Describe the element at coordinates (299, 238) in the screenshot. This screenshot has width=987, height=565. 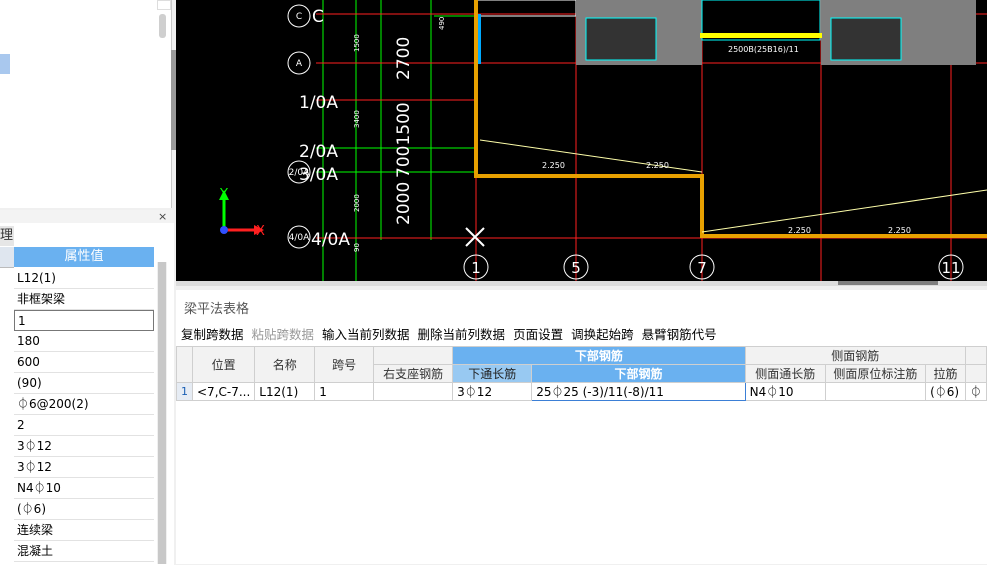
I see `axis-small-label: 4/0A` at that location.